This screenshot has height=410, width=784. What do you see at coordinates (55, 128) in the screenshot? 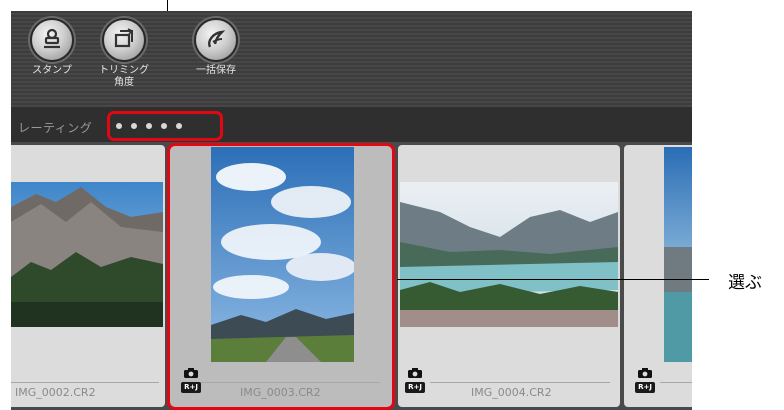
I see `rating-label: レーティング` at bounding box center [55, 128].